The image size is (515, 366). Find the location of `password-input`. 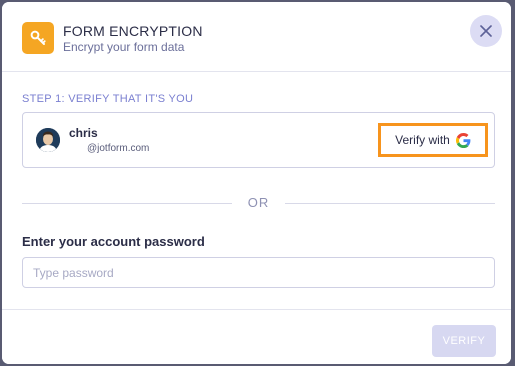

password-input is located at coordinates (258, 272).